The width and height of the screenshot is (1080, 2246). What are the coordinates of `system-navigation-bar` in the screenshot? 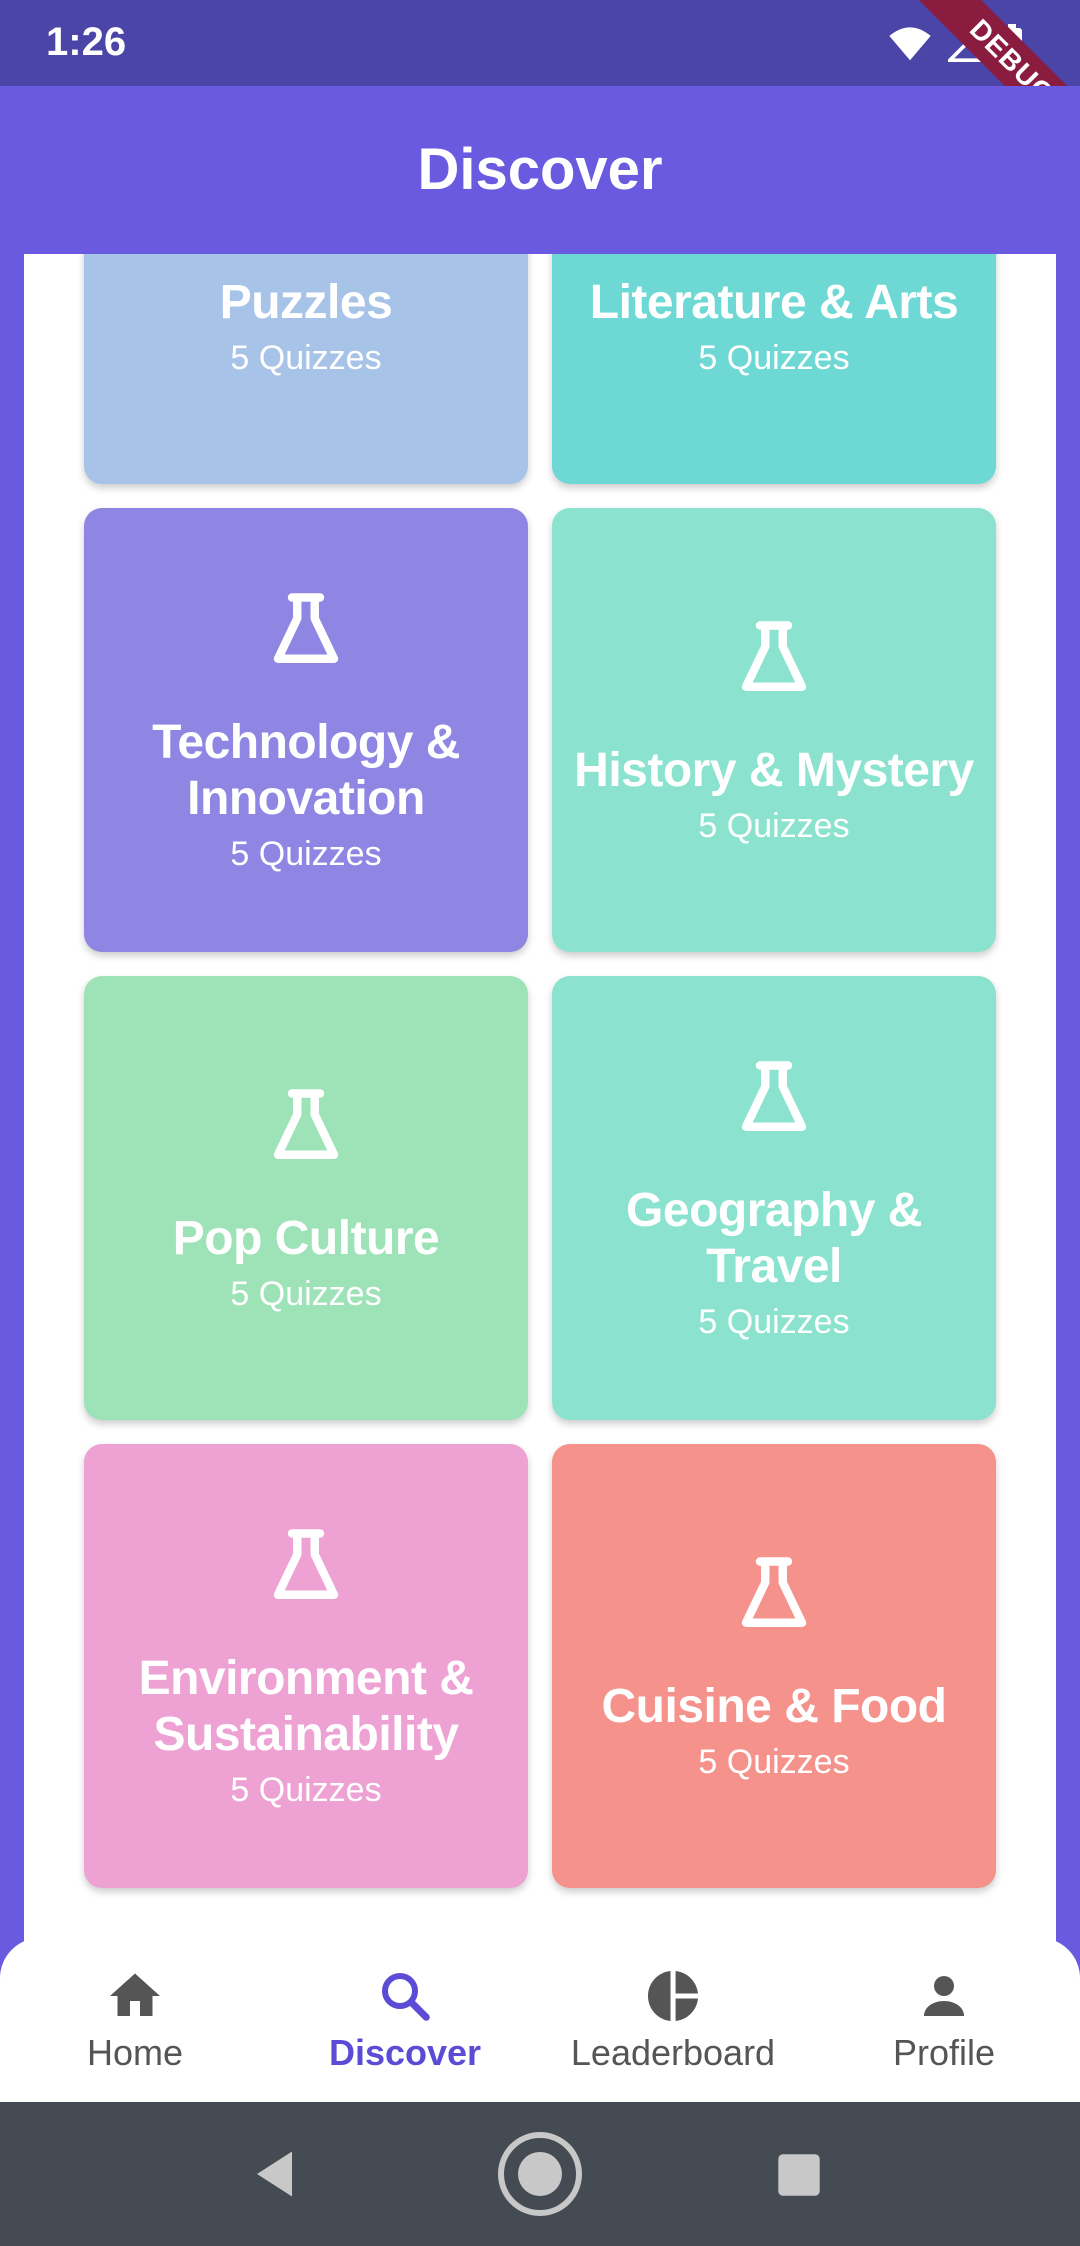 It's located at (540, 2174).